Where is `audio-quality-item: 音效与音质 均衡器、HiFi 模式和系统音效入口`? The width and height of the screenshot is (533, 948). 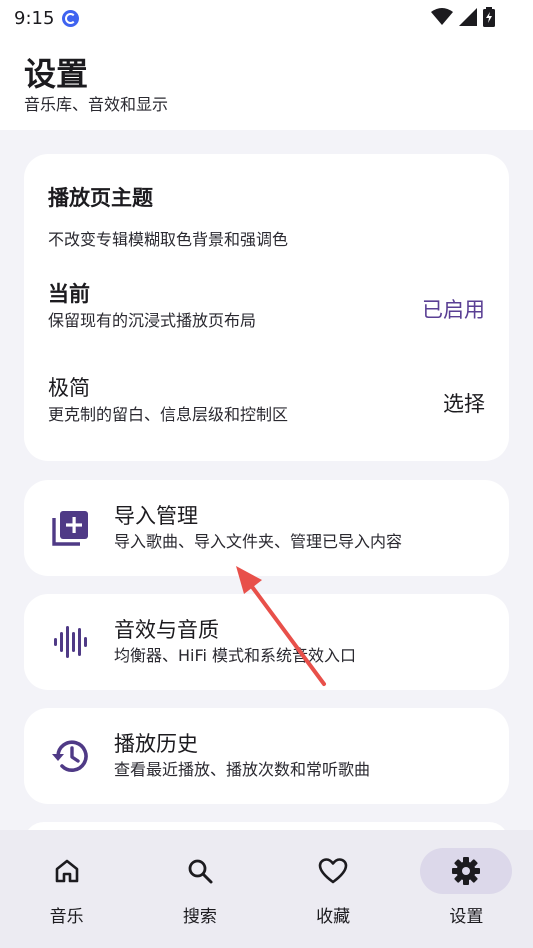
audio-quality-item: 音效与音质 均衡器、HiFi 模式和系统音效入口 is located at coordinates (266, 642).